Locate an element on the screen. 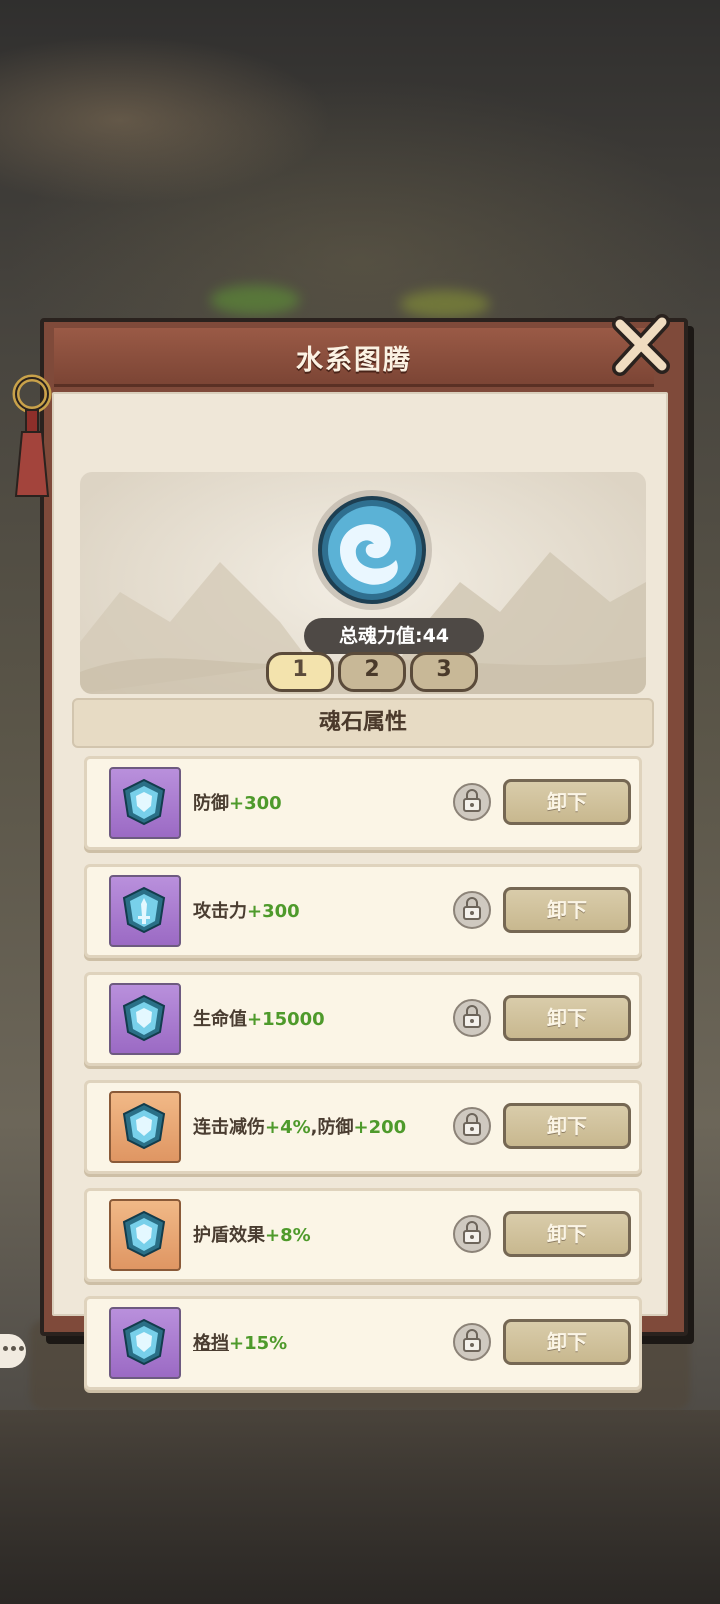 This screenshot has height=1604, width=720. soul-stone-row: 连击减伤+4%,防御+200 卸下 is located at coordinates (363, 1127).